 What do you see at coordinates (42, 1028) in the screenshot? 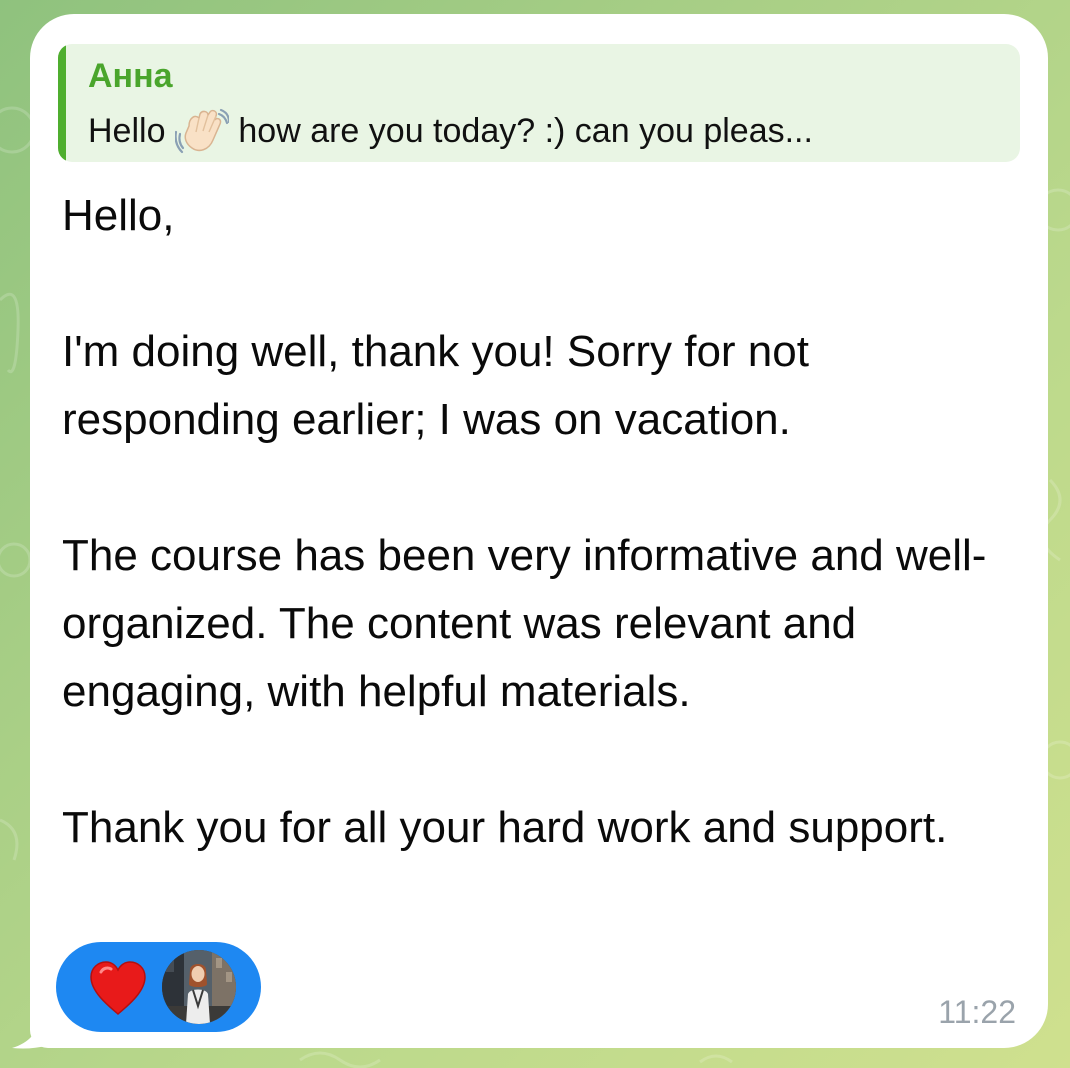
I see `bubble-tail` at bounding box center [42, 1028].